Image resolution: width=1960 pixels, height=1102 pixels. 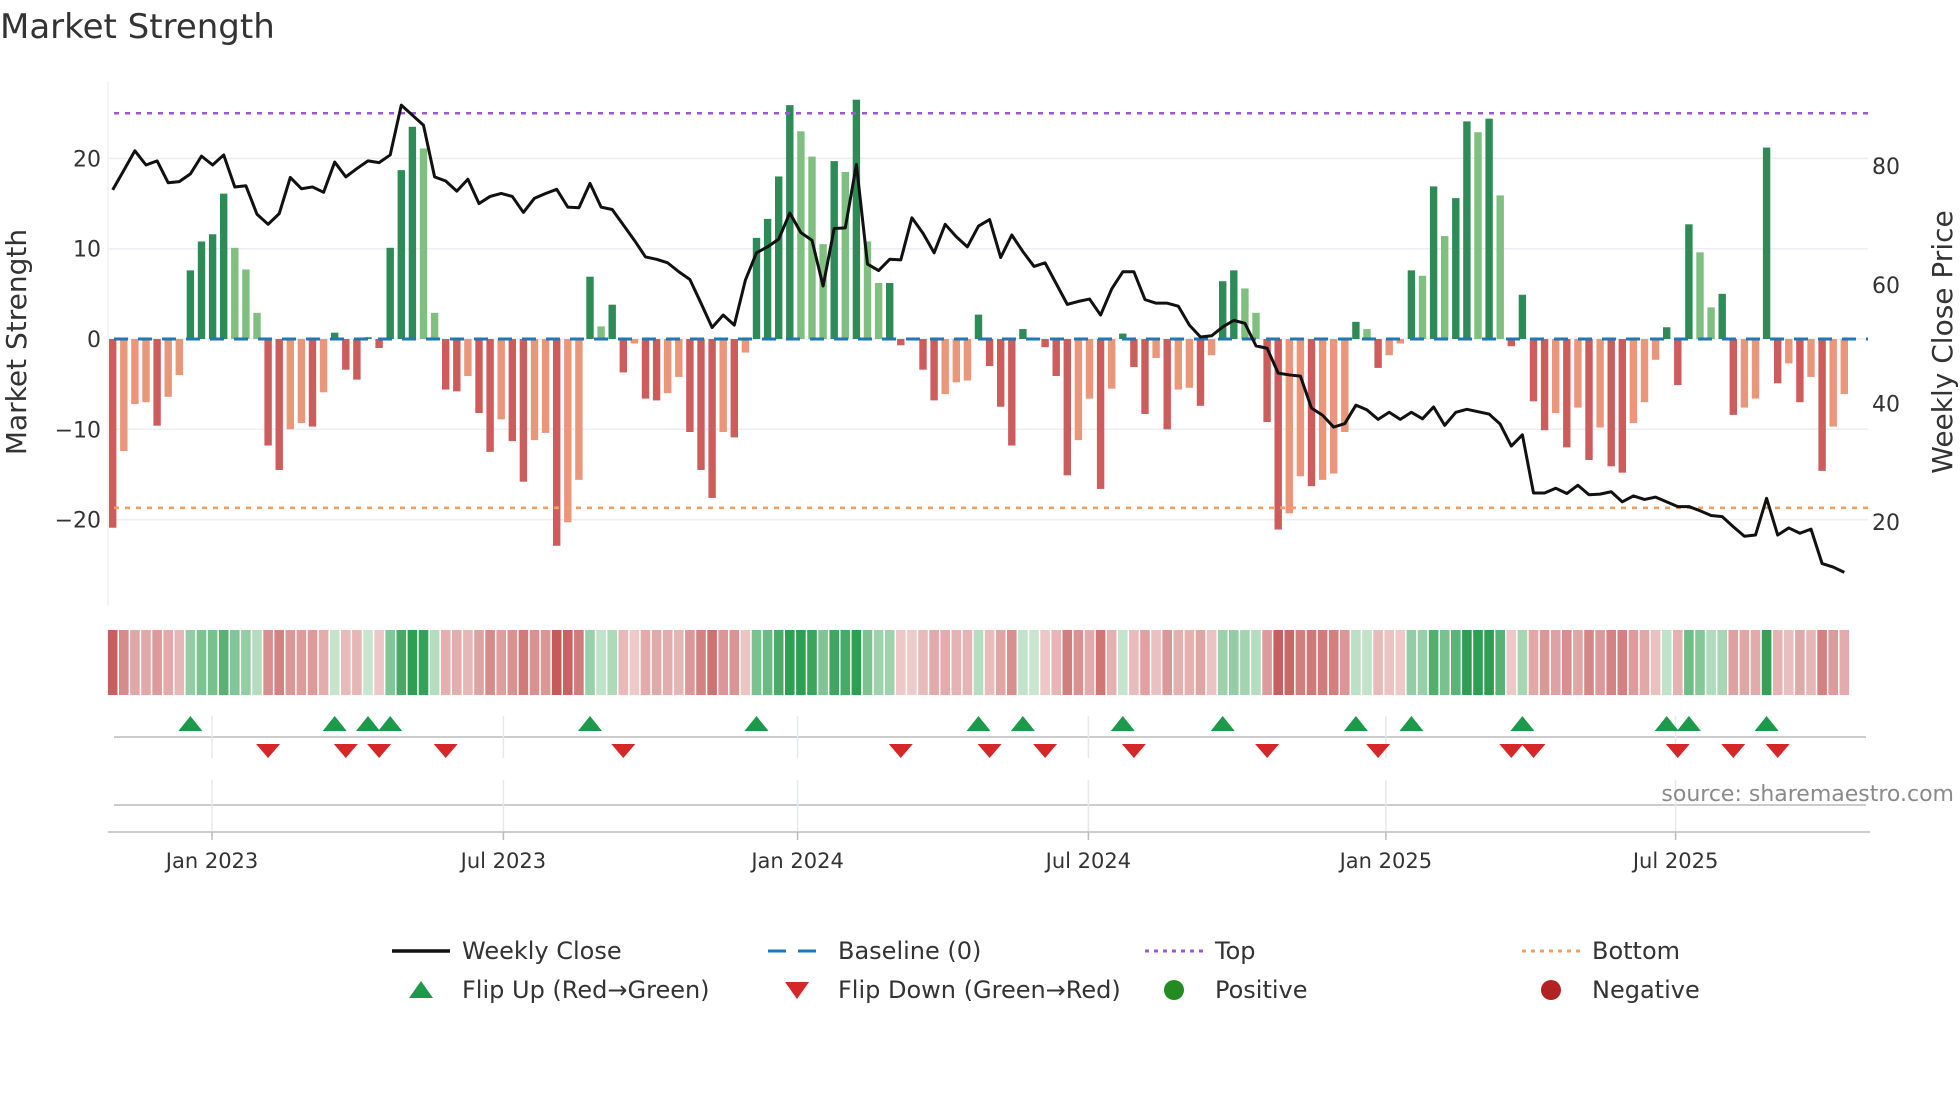 What do you see at coordinates (1551, 990) in the screenshot?
I see `circle-icon` at bounding box center [1551, 990].